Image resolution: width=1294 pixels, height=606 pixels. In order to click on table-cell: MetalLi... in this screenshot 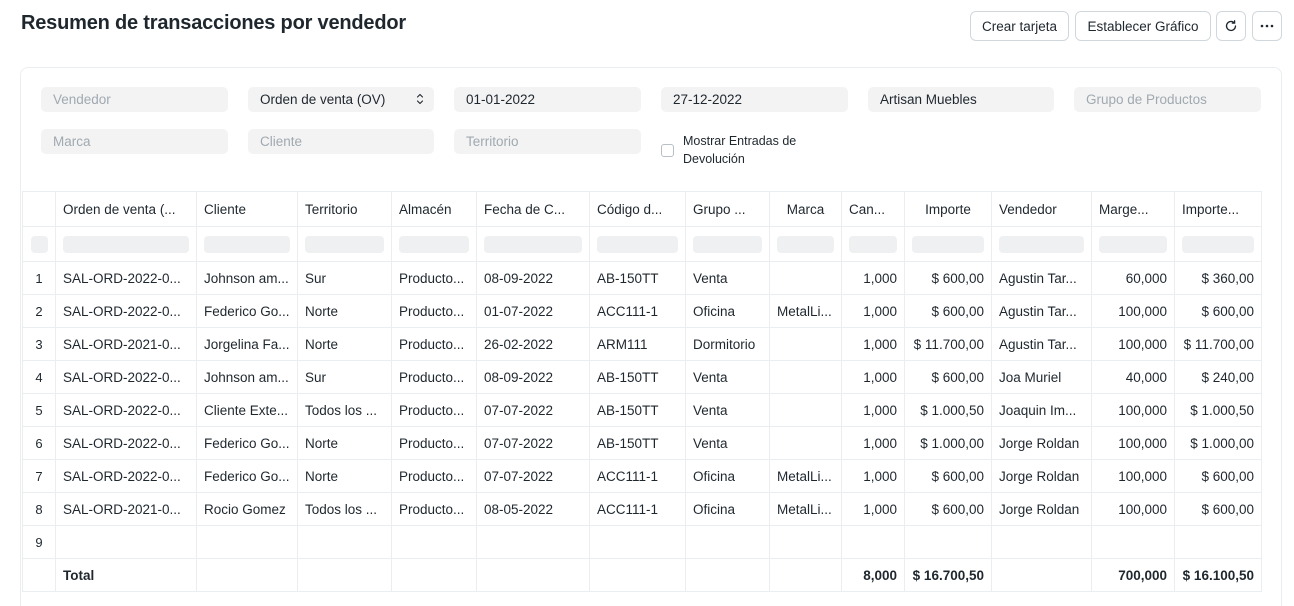, I will do `click(805, 476)`.